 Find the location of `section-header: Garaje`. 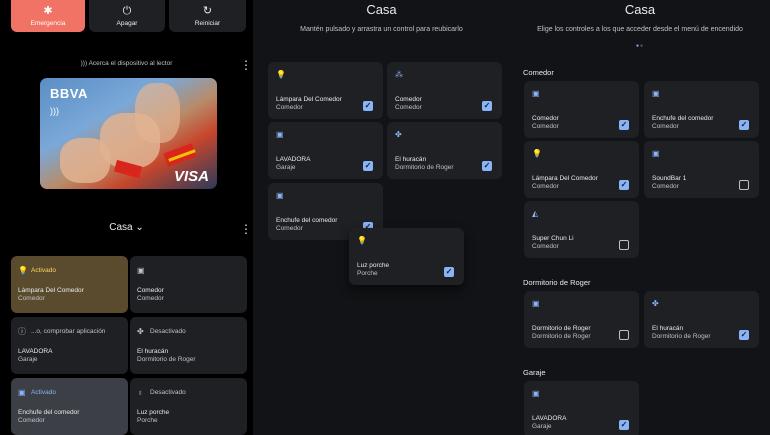

section-header: Garaje is located at coordinates (534, 372).